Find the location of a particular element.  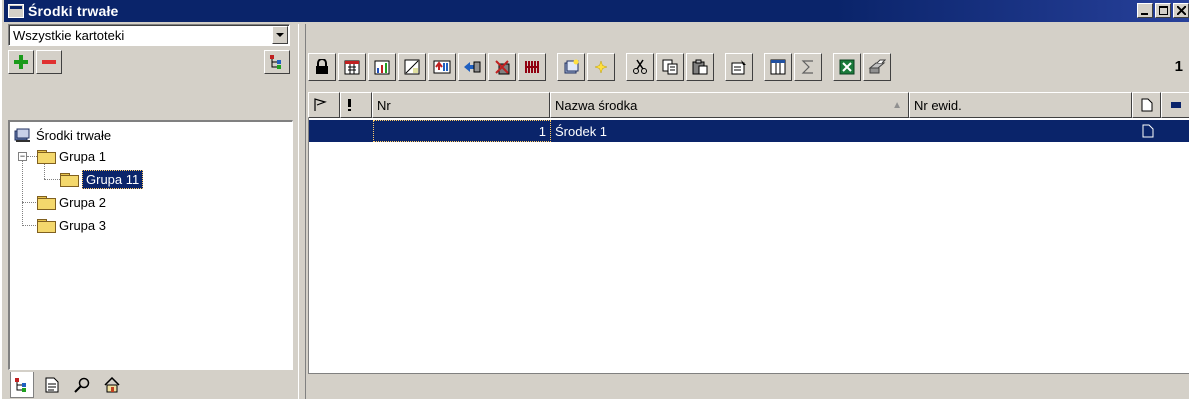

printer-icon is located at coordinates (877, 66).